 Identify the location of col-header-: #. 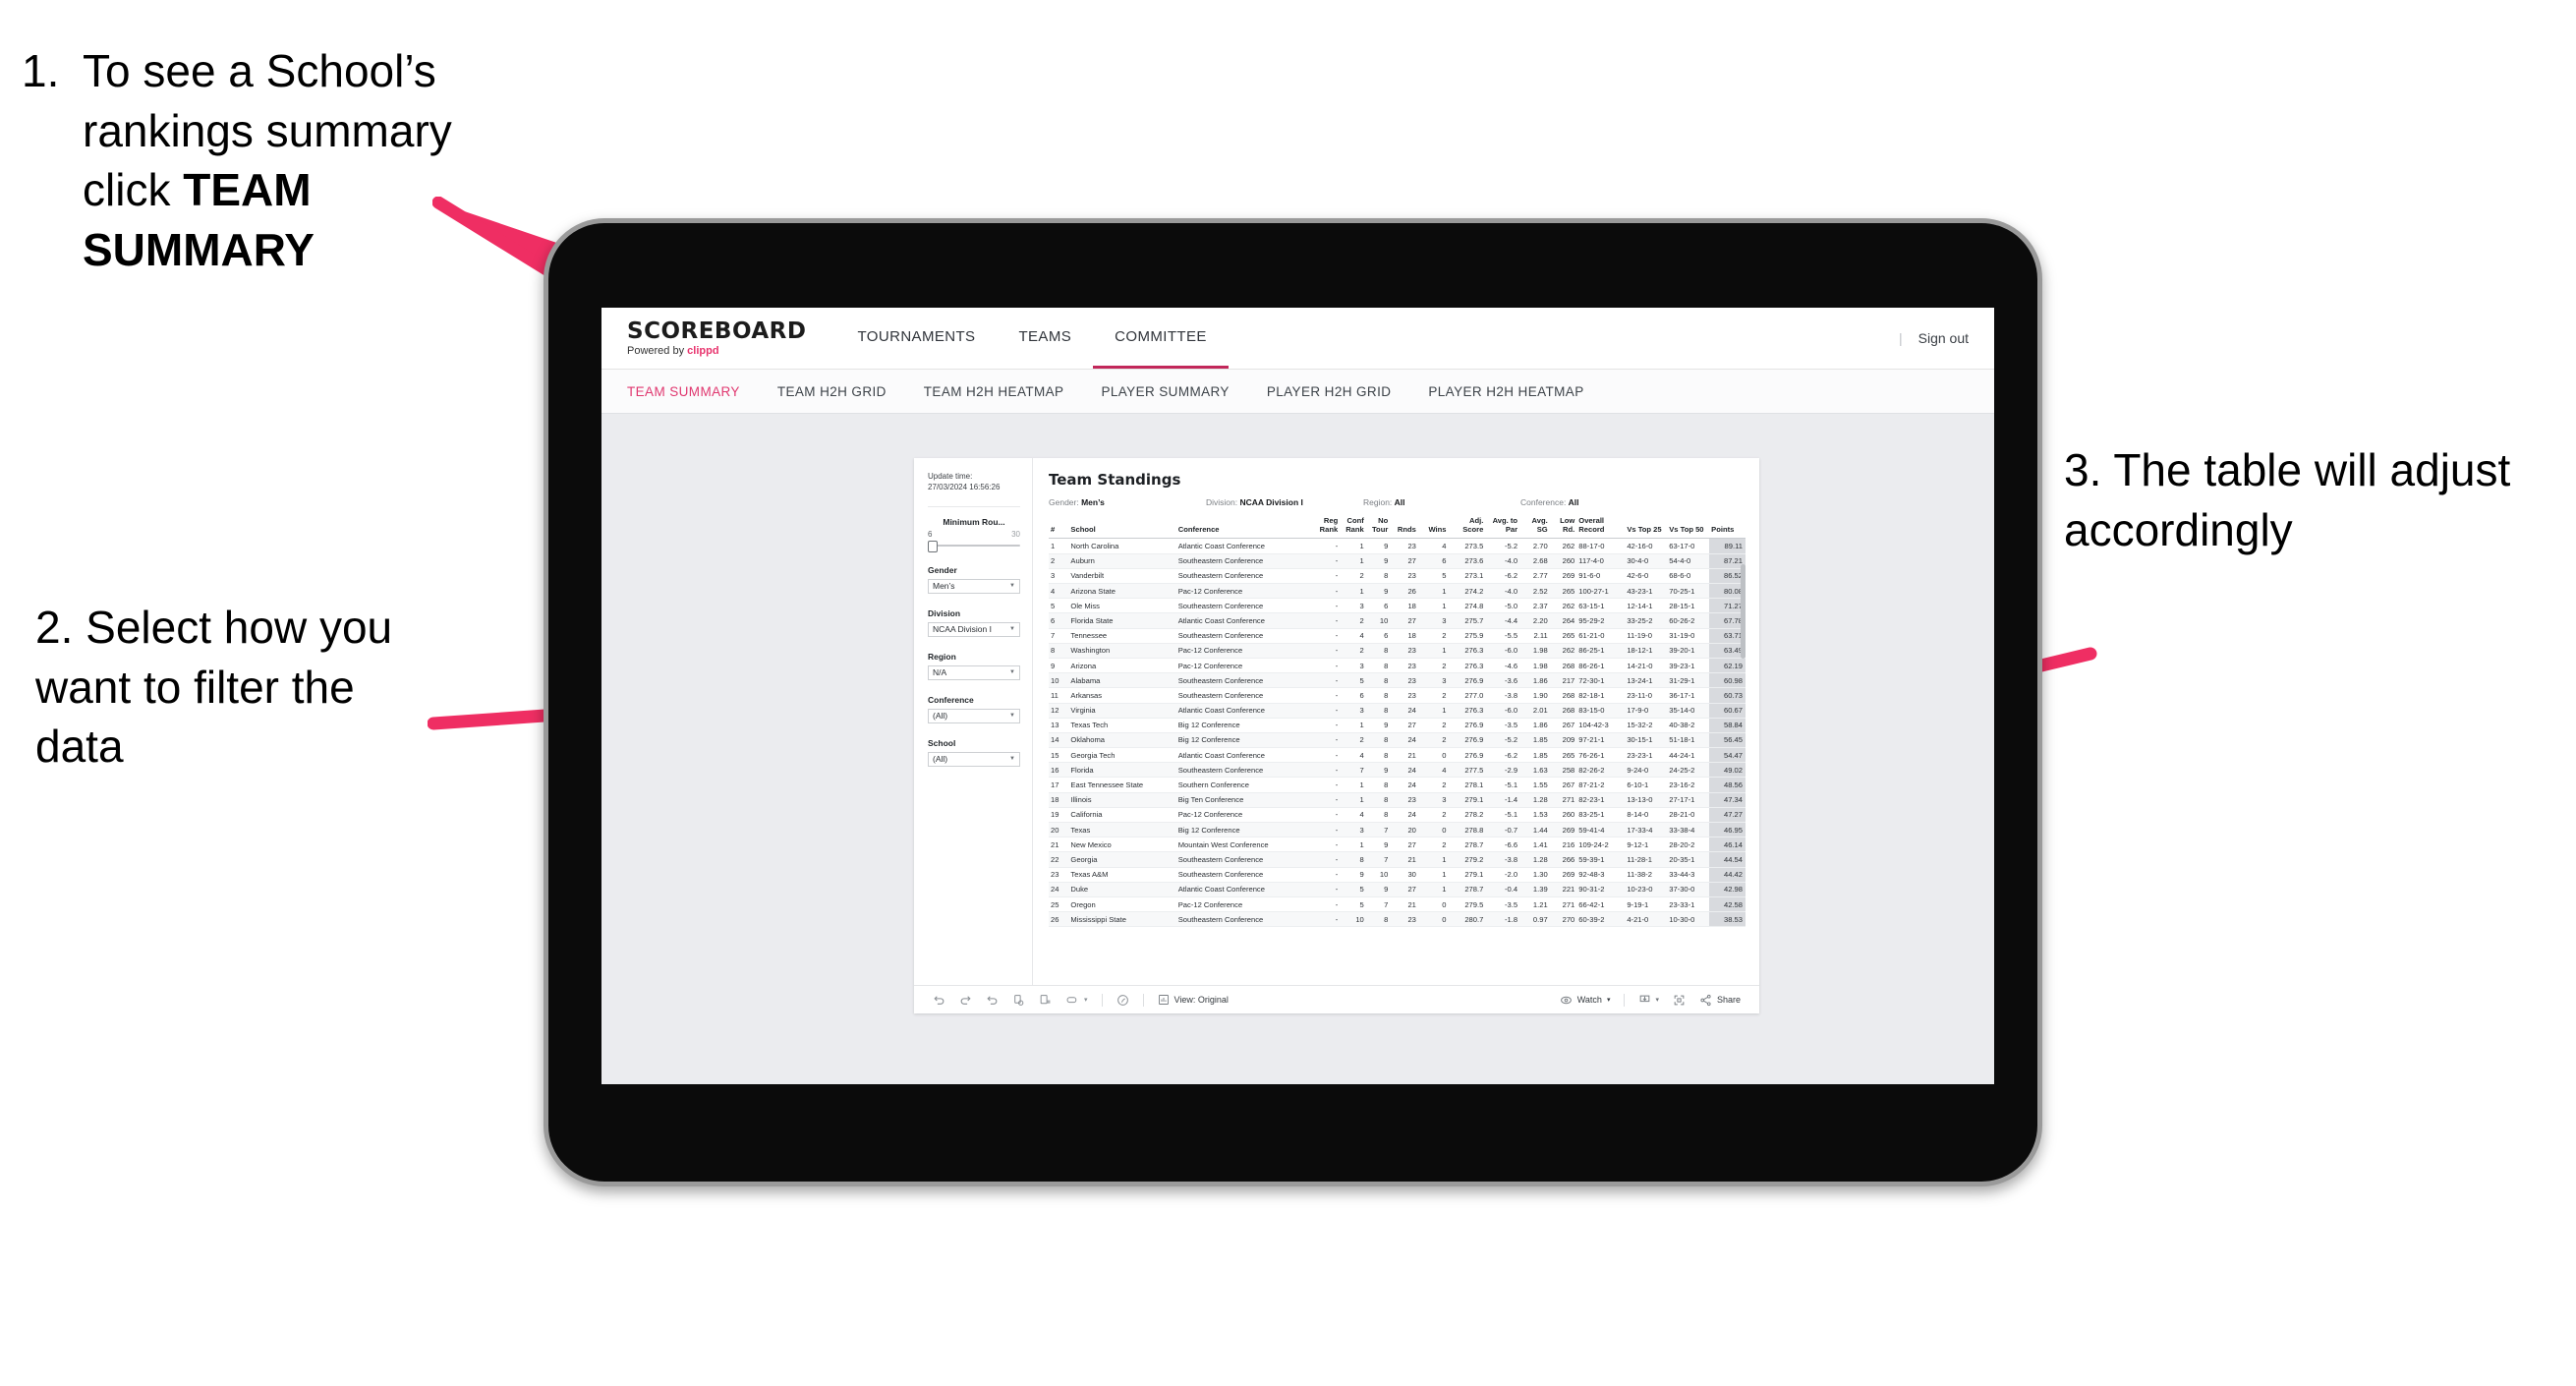
(1059, 529).